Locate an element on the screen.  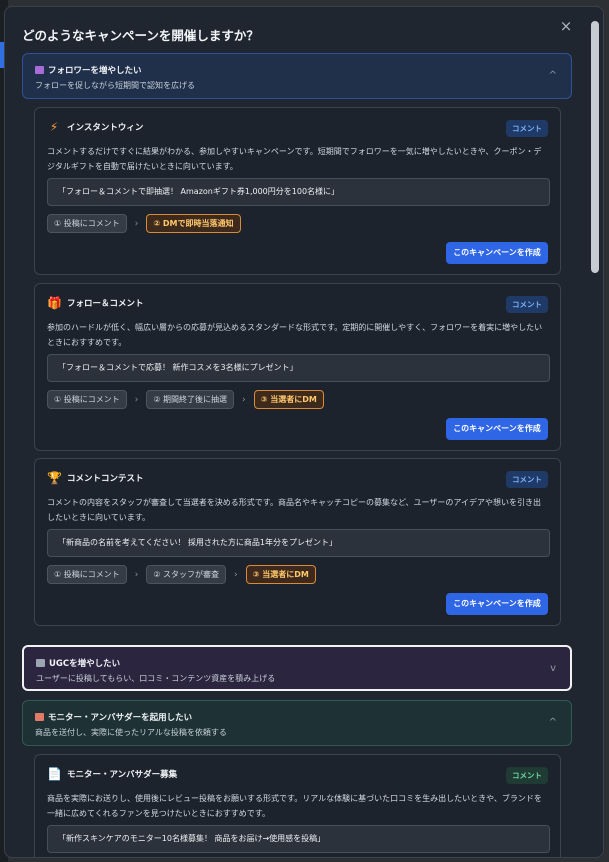
step-2: ② スタッフが審査 is located at coordinates (186, 574).